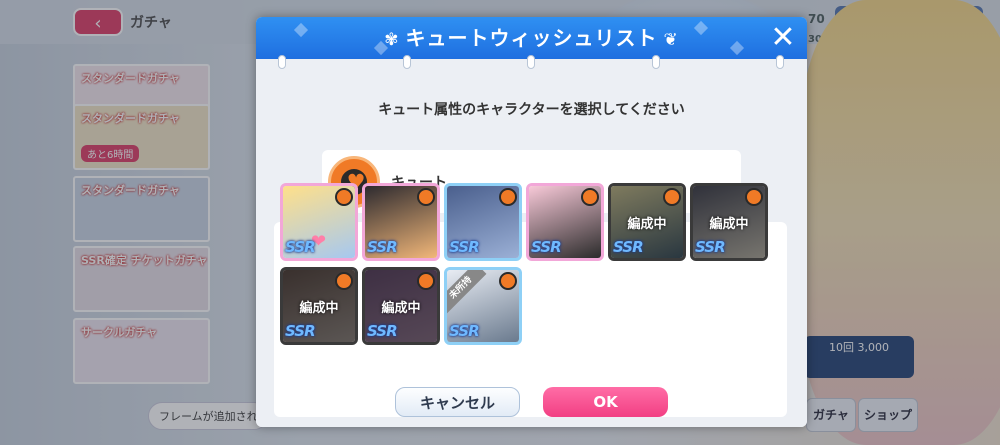  I want to click on binder-rings, so click(531, 63).